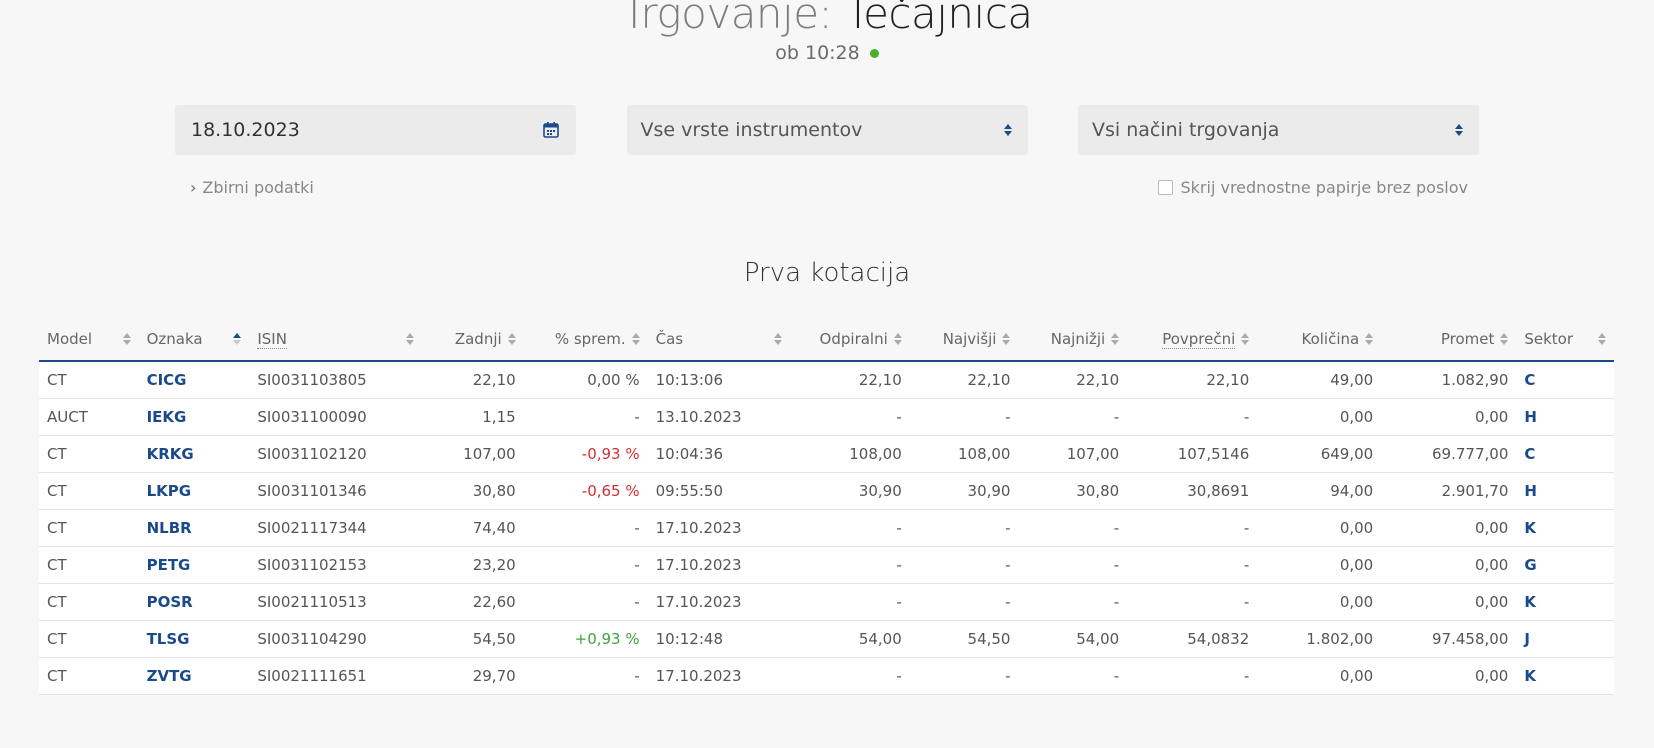 The width and height of the screenshot is (1654, 748). Describe the element at coordinates (1165, 187) in the screenshot. I see `hide-no-trades-checkbox` at that location.